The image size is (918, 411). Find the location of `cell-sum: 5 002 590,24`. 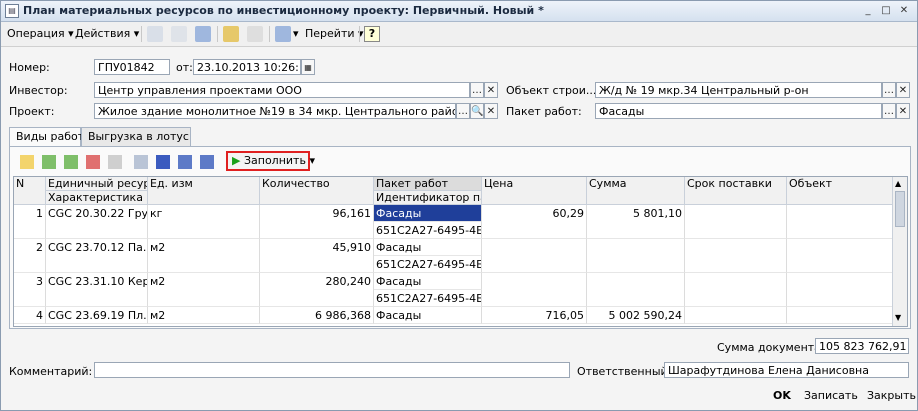

cell-sum: 5 002 590,24 is located at coordinates (636, 315).